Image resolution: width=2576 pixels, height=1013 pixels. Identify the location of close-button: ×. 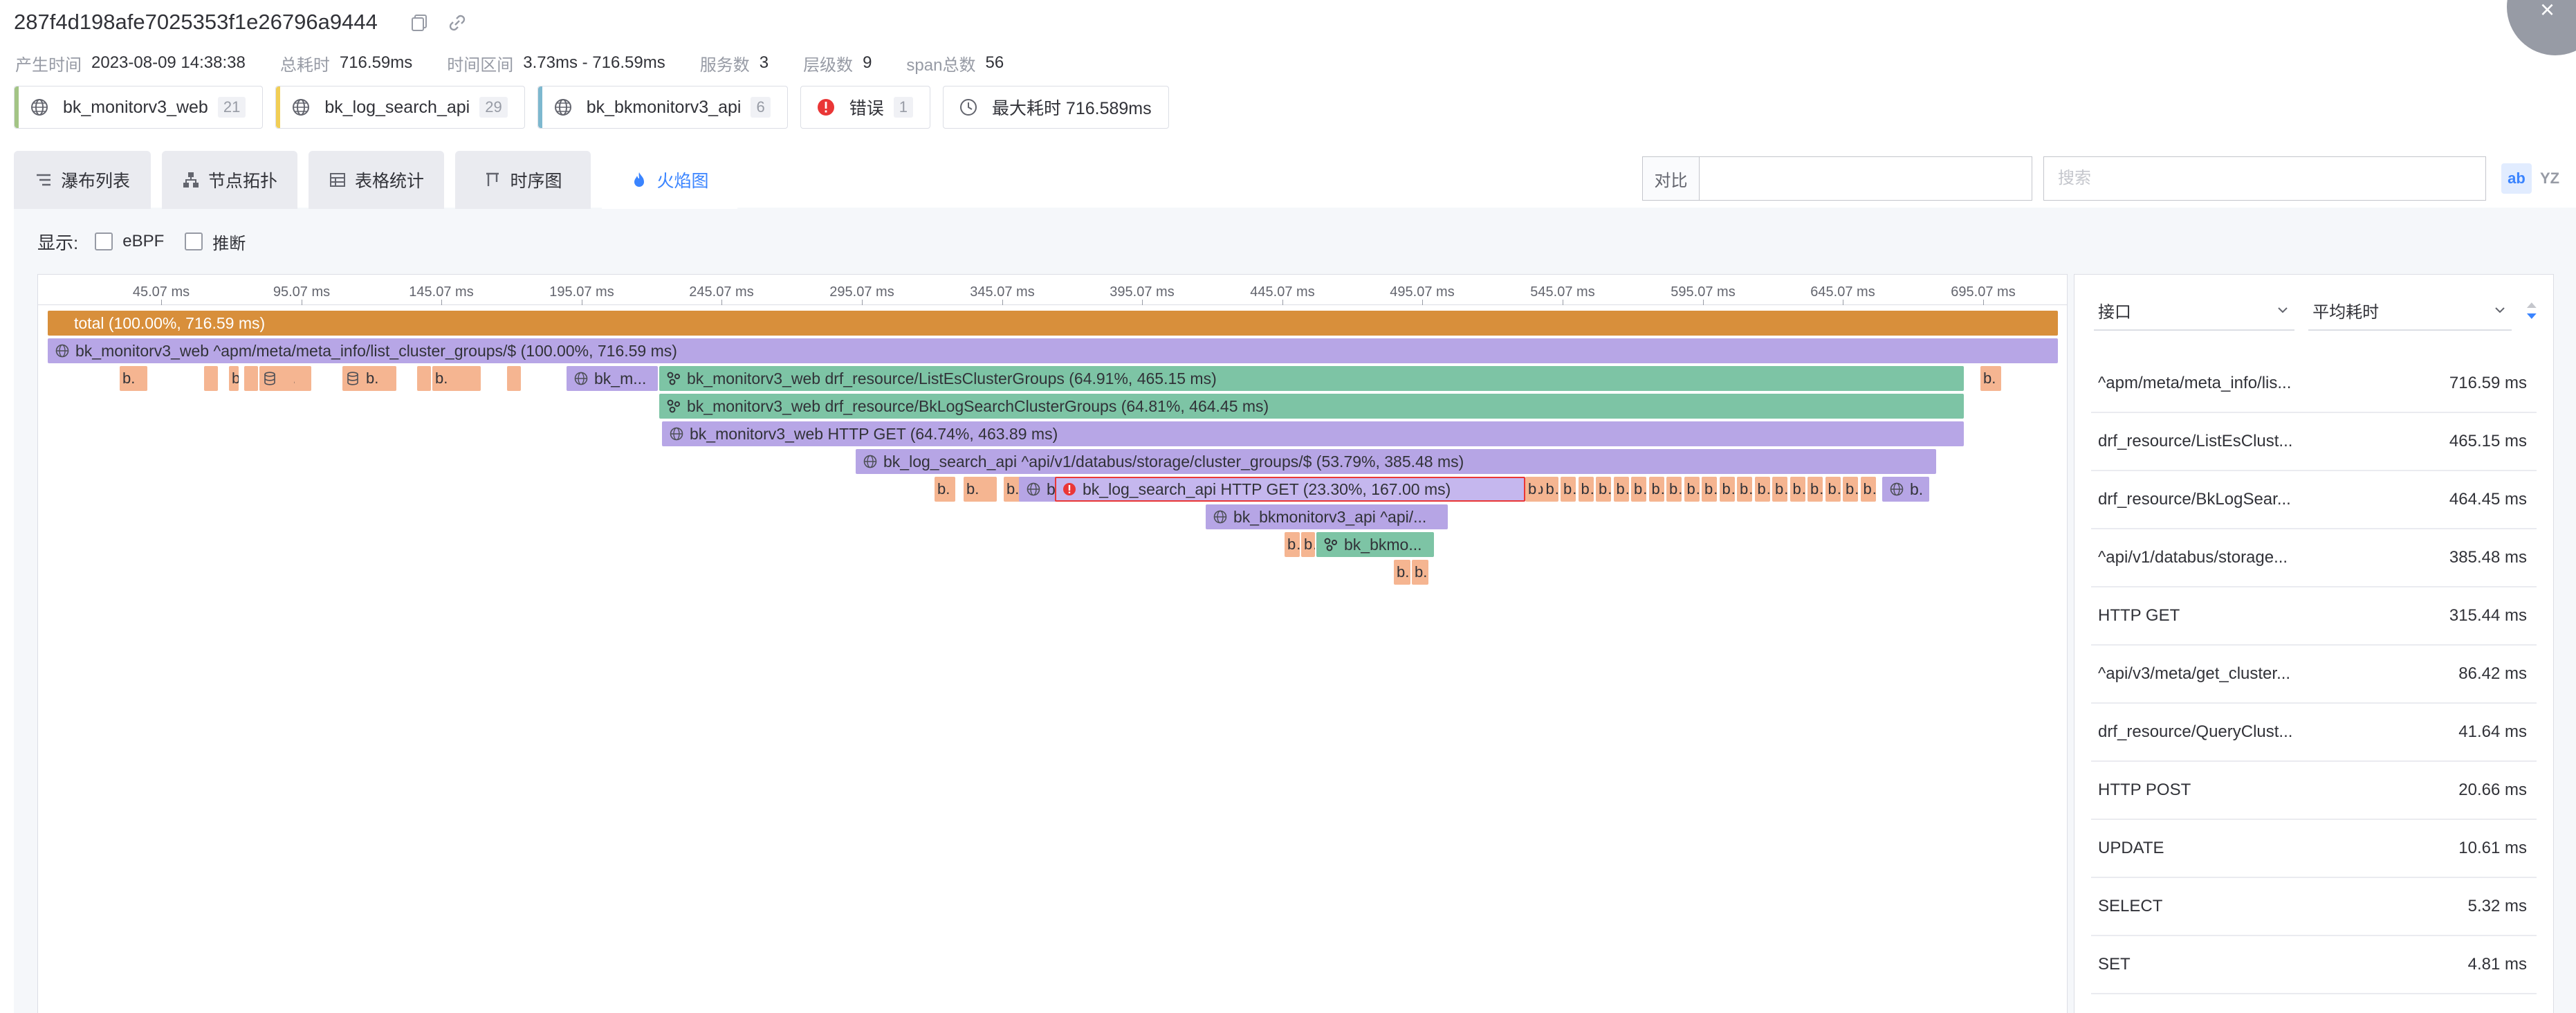
(2541, 28).